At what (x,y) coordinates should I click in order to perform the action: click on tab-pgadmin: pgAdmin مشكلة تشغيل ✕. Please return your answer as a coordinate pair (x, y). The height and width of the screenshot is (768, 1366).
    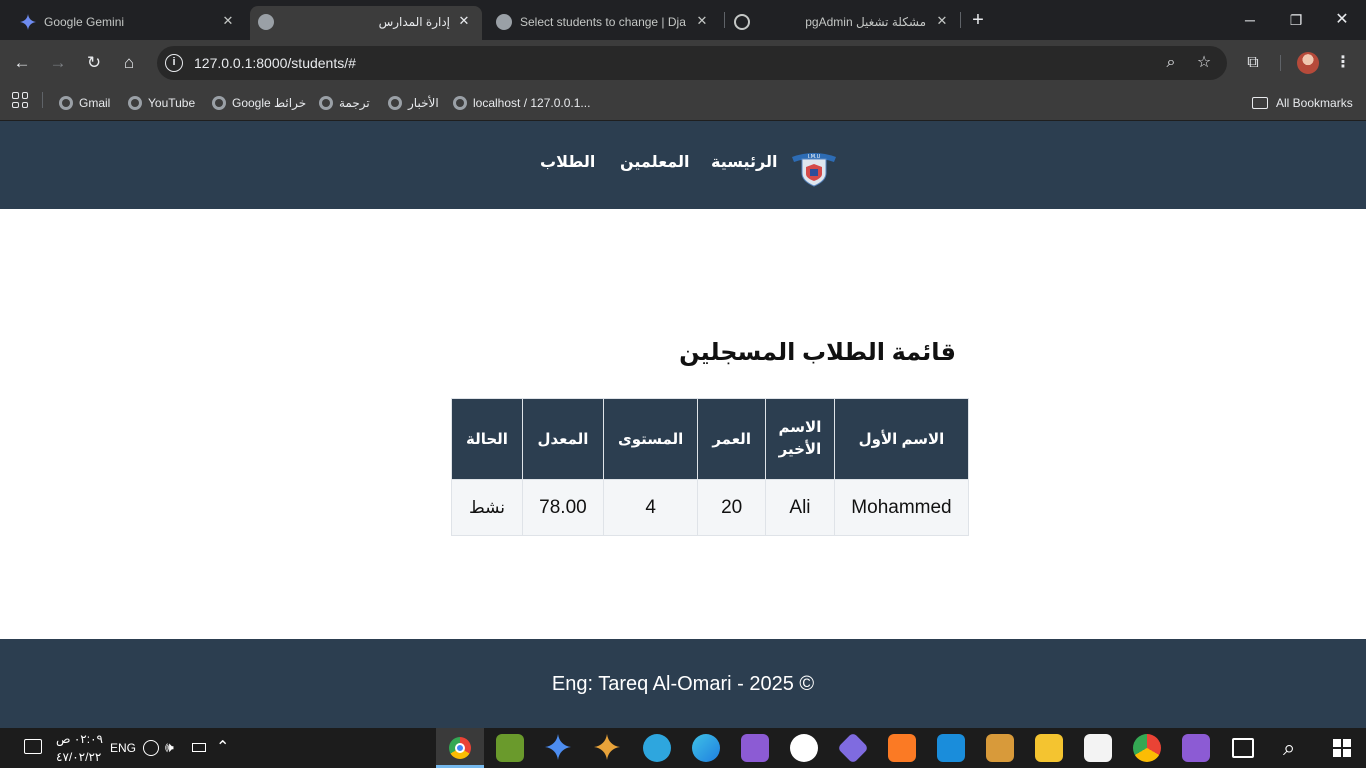
    Looking at the image, I should click on (842, 23).